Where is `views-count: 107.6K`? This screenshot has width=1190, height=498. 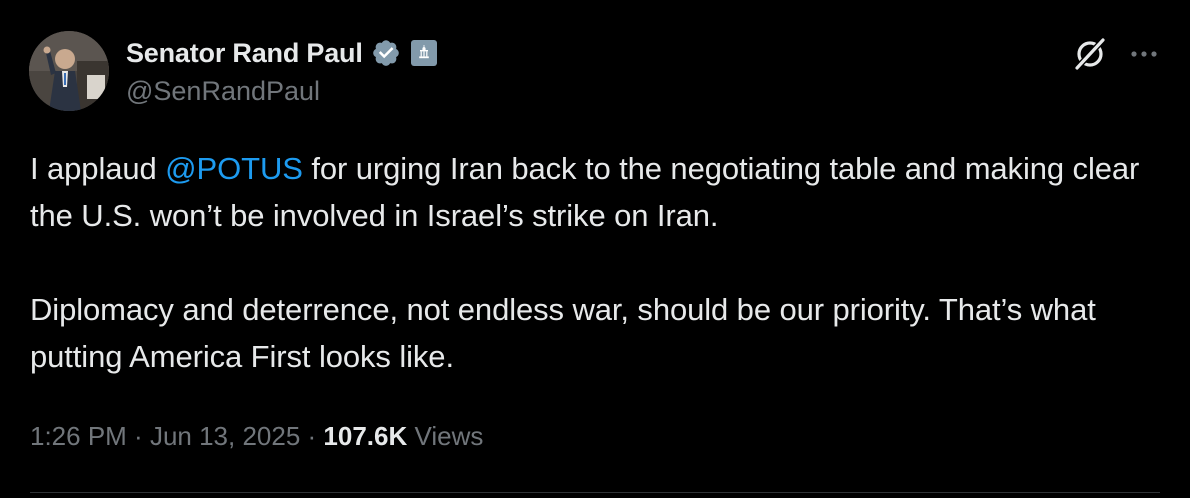 views-count: 107.6K is located at coordinates (365, 436).